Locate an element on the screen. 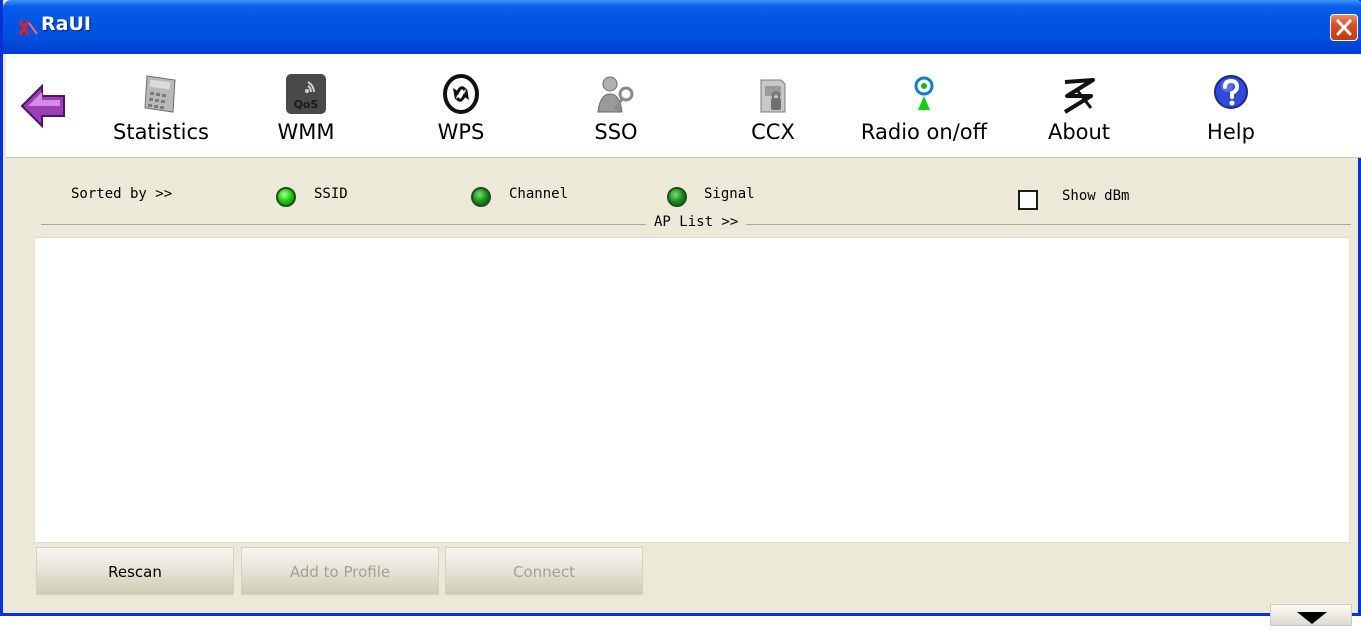 This screenshot has width=1361, height=631. sort-channel-radio is located at coordinates (481, 197).